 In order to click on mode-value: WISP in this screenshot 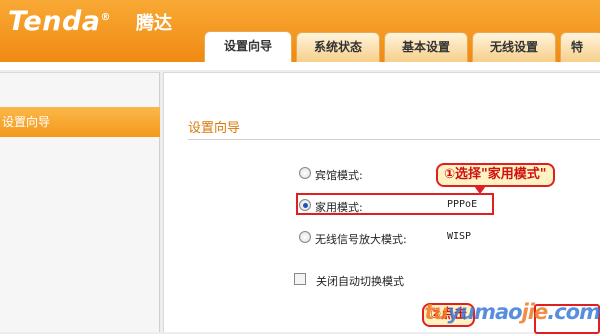, I will do `click(459, 236)`.